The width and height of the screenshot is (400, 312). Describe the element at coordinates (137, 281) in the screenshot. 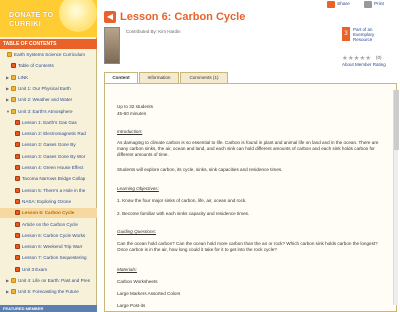

I see `material-1: Carbon Worksheets` at that location.